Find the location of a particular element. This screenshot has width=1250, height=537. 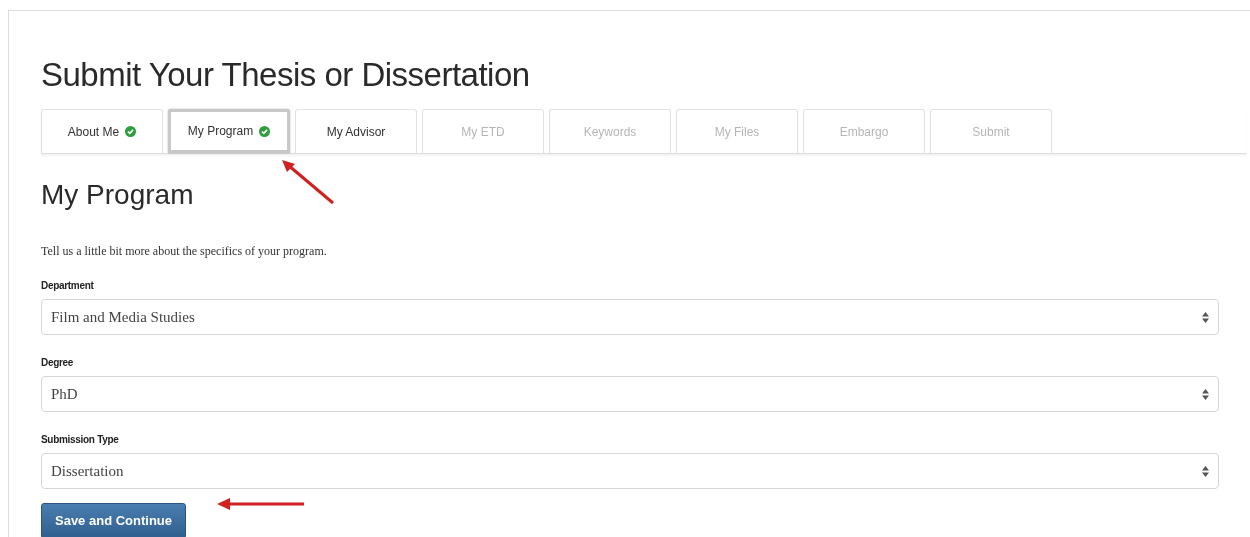

intro-text: Tell us a little bit more about the specifics of your program. is located at coordinates (184, 251).